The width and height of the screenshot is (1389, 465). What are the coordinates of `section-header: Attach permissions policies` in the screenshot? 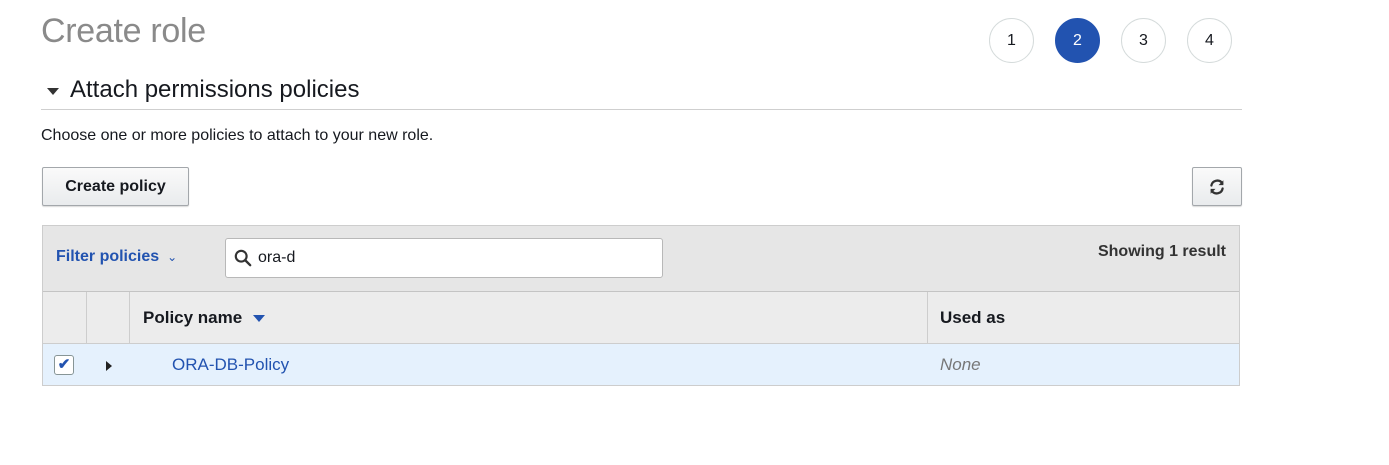 It's located at (641, 93).